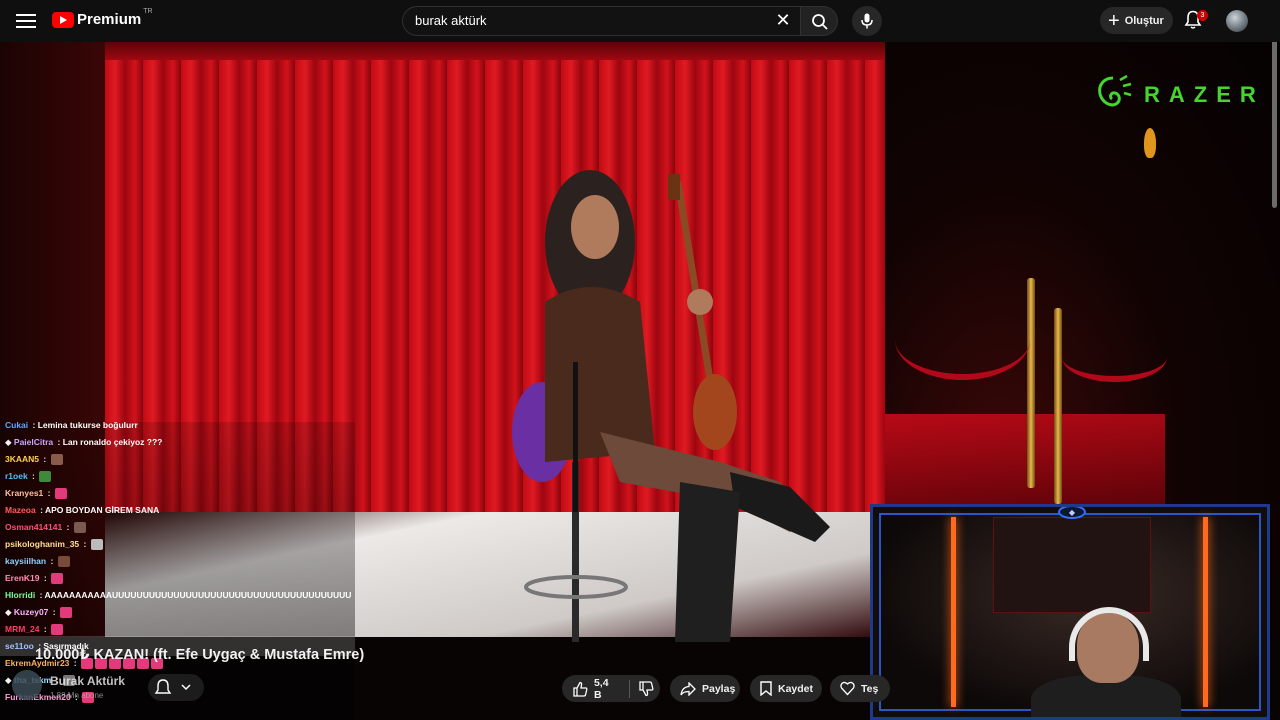 Image resolution: width=1280 pixels, height=720 pixels. What do you see at coordinates (783, 21) in the screenshot?
I see `clear-search-icon: ✕` at bounding box center [783, 21].